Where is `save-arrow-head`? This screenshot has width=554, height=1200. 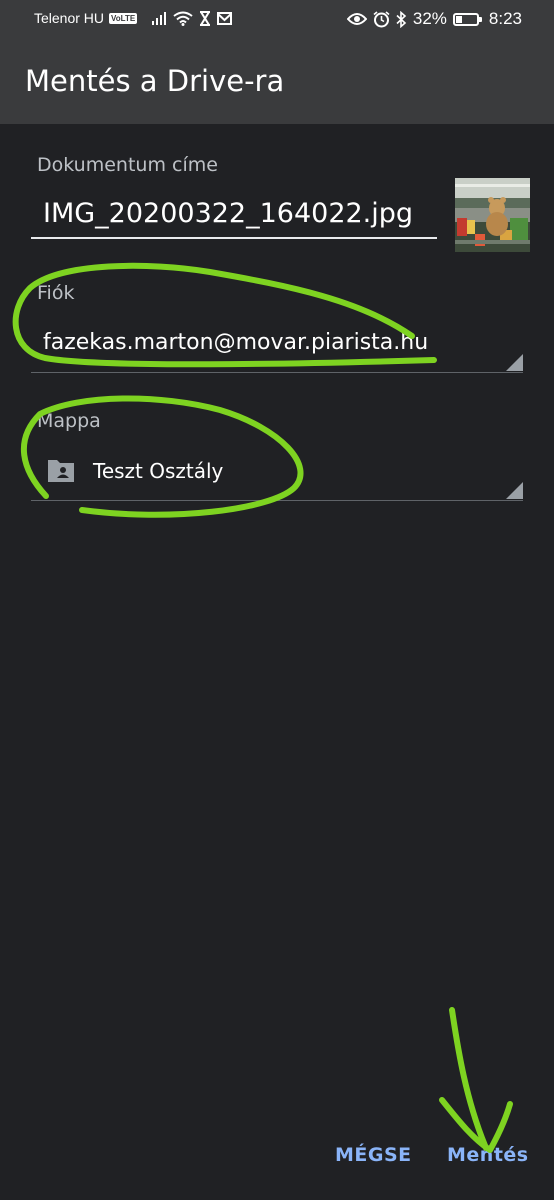 save-arrow-head is located at coordinates (476, 1125).